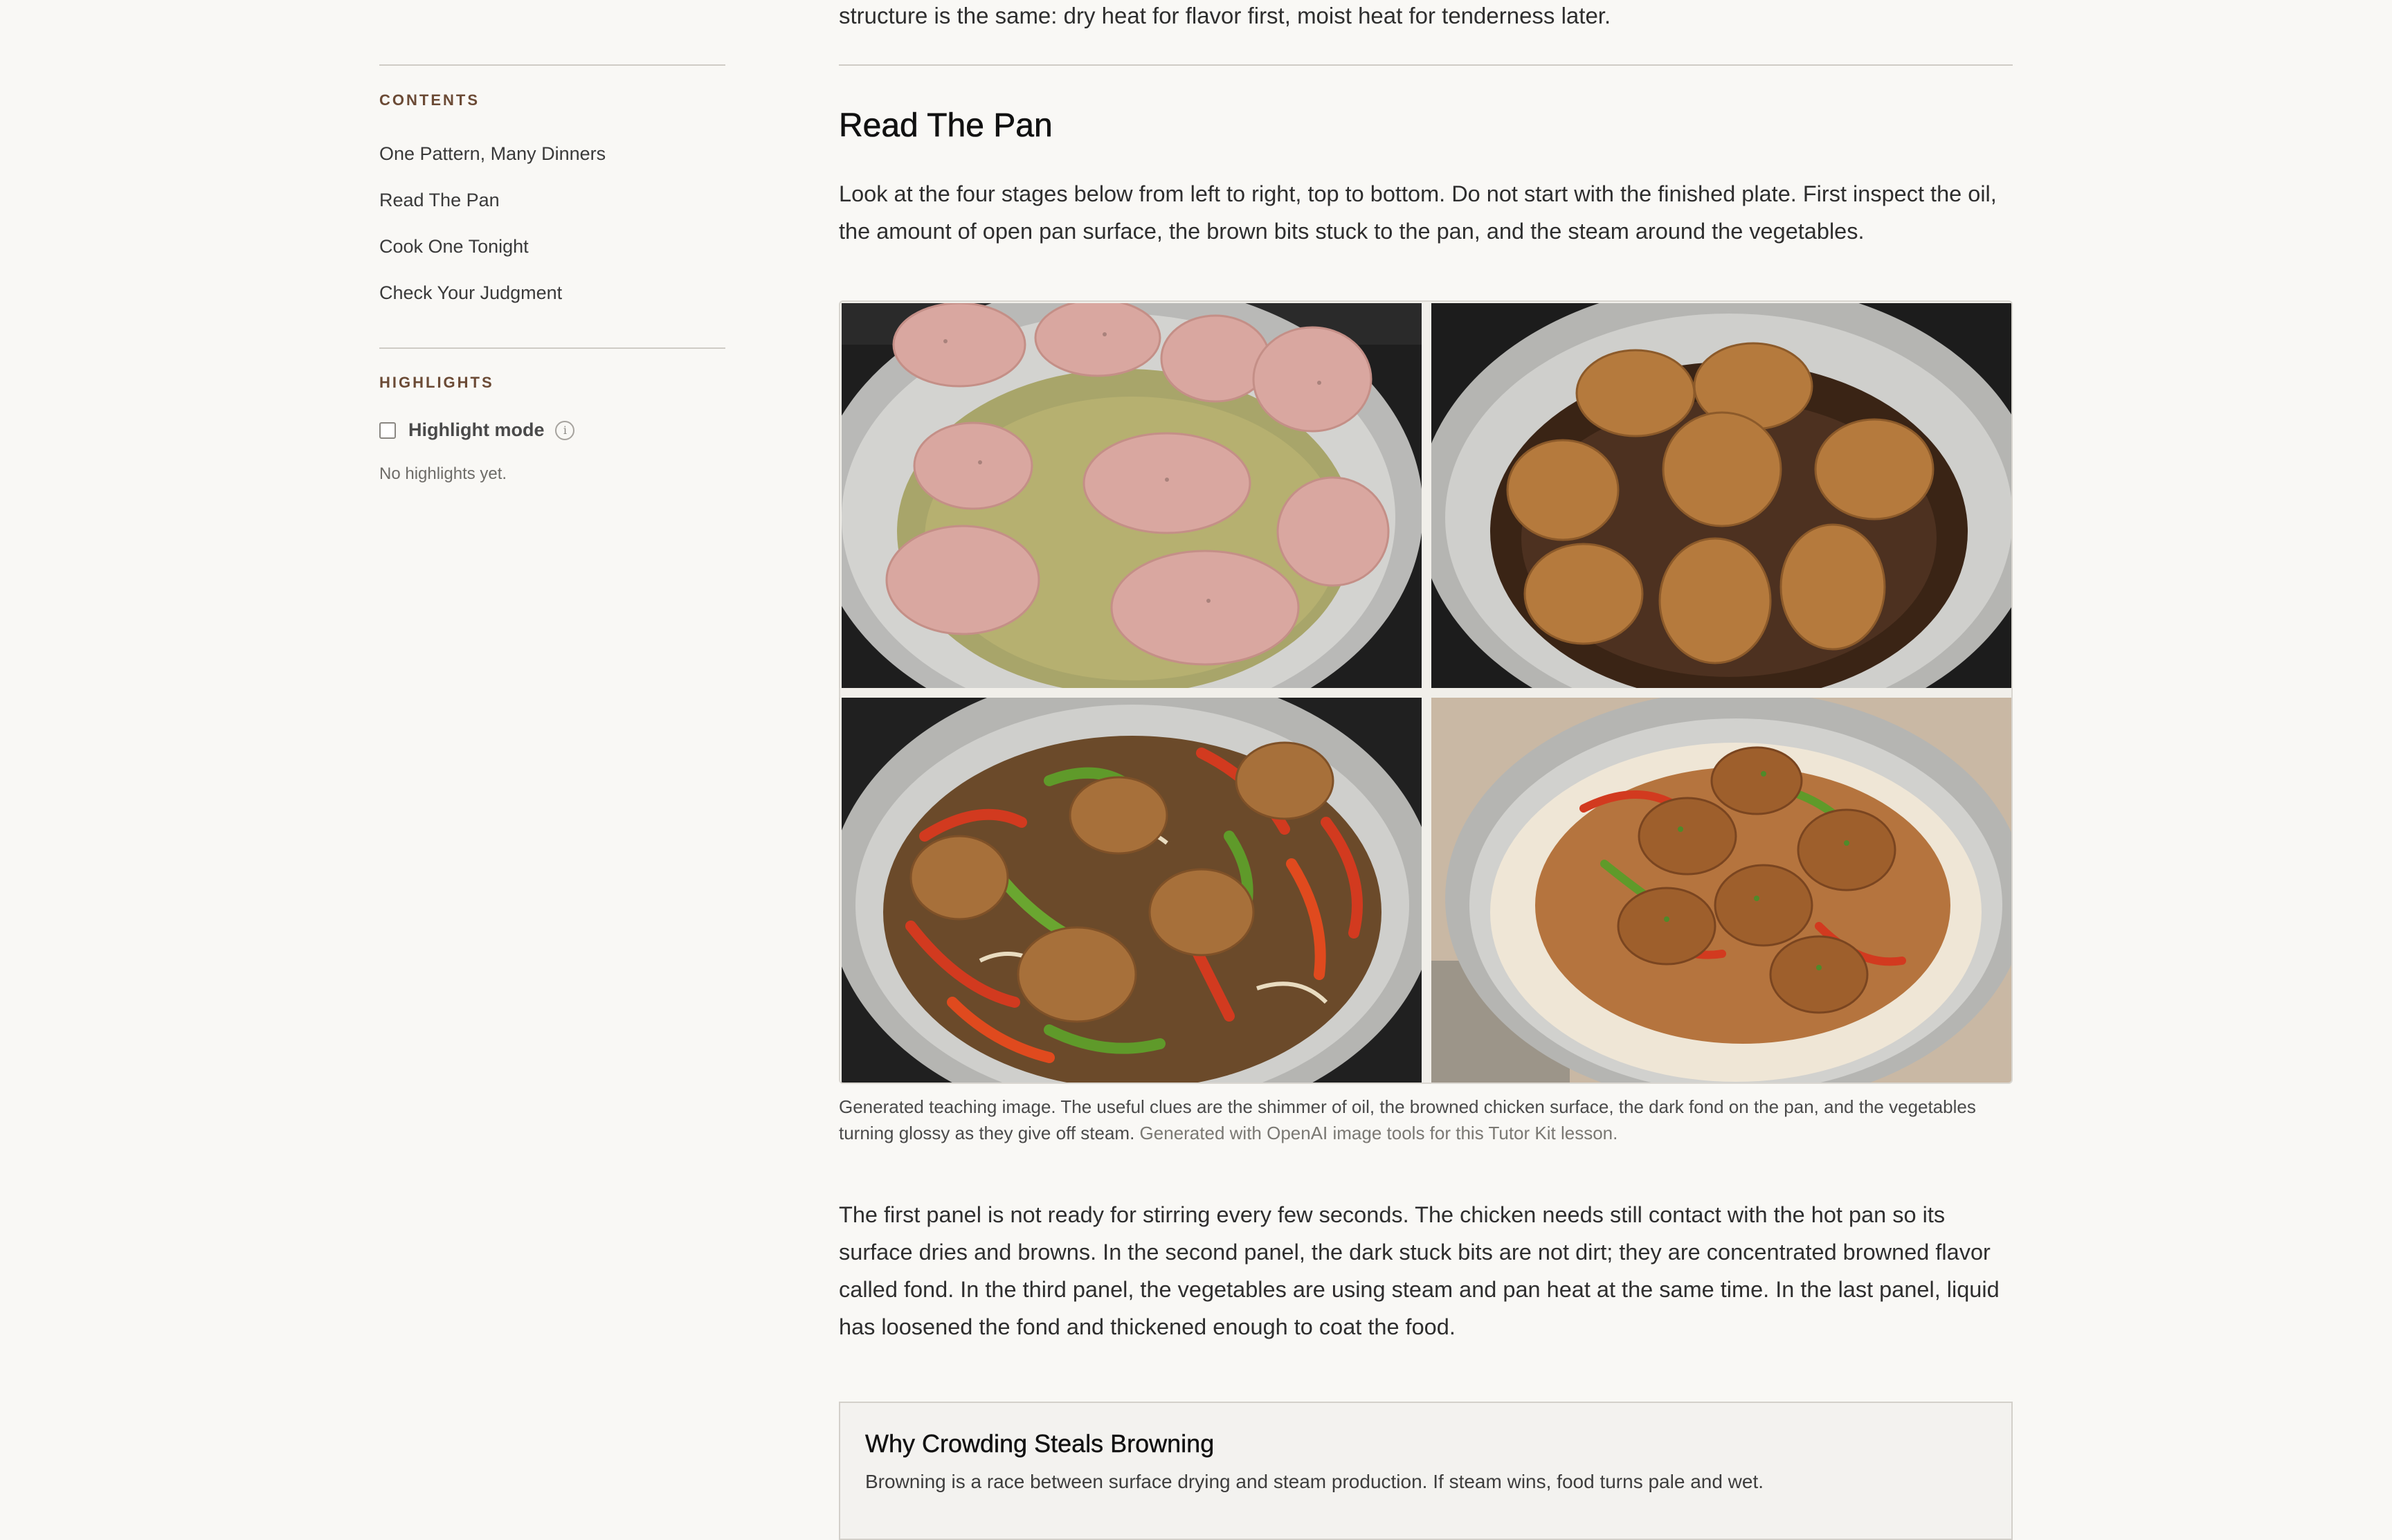  What do you see at coordinates (1132, 495) in the screenshot?
I see `stage-1-raw-chicken-image` at bounding box center [1132, 495].